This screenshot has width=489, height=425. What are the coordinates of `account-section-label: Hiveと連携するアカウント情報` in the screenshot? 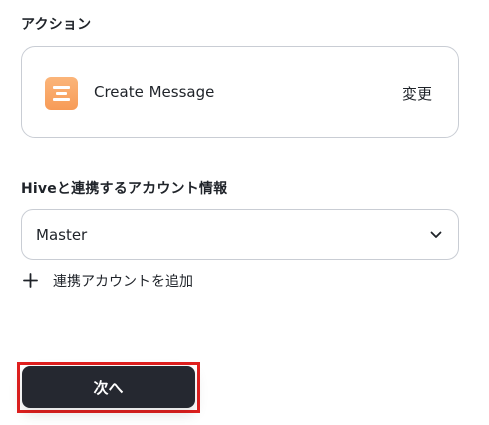 It's located at (124, 189).